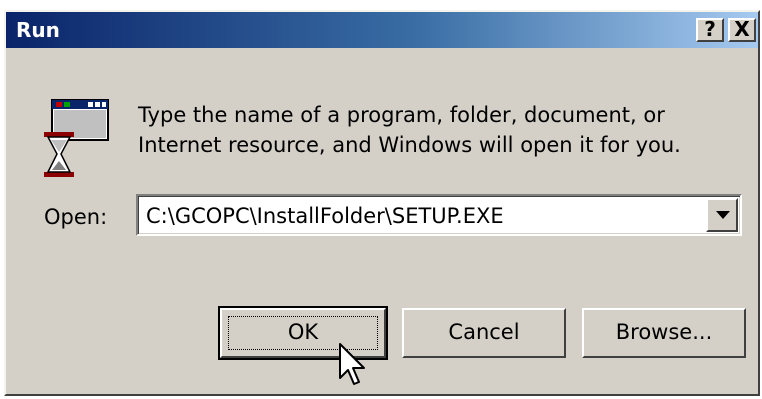 The image size is (762, 399). What do you see at coordinates (76, 217) in the screenshot?
I see `open-label: Open:` at bounding box center [76, 217].